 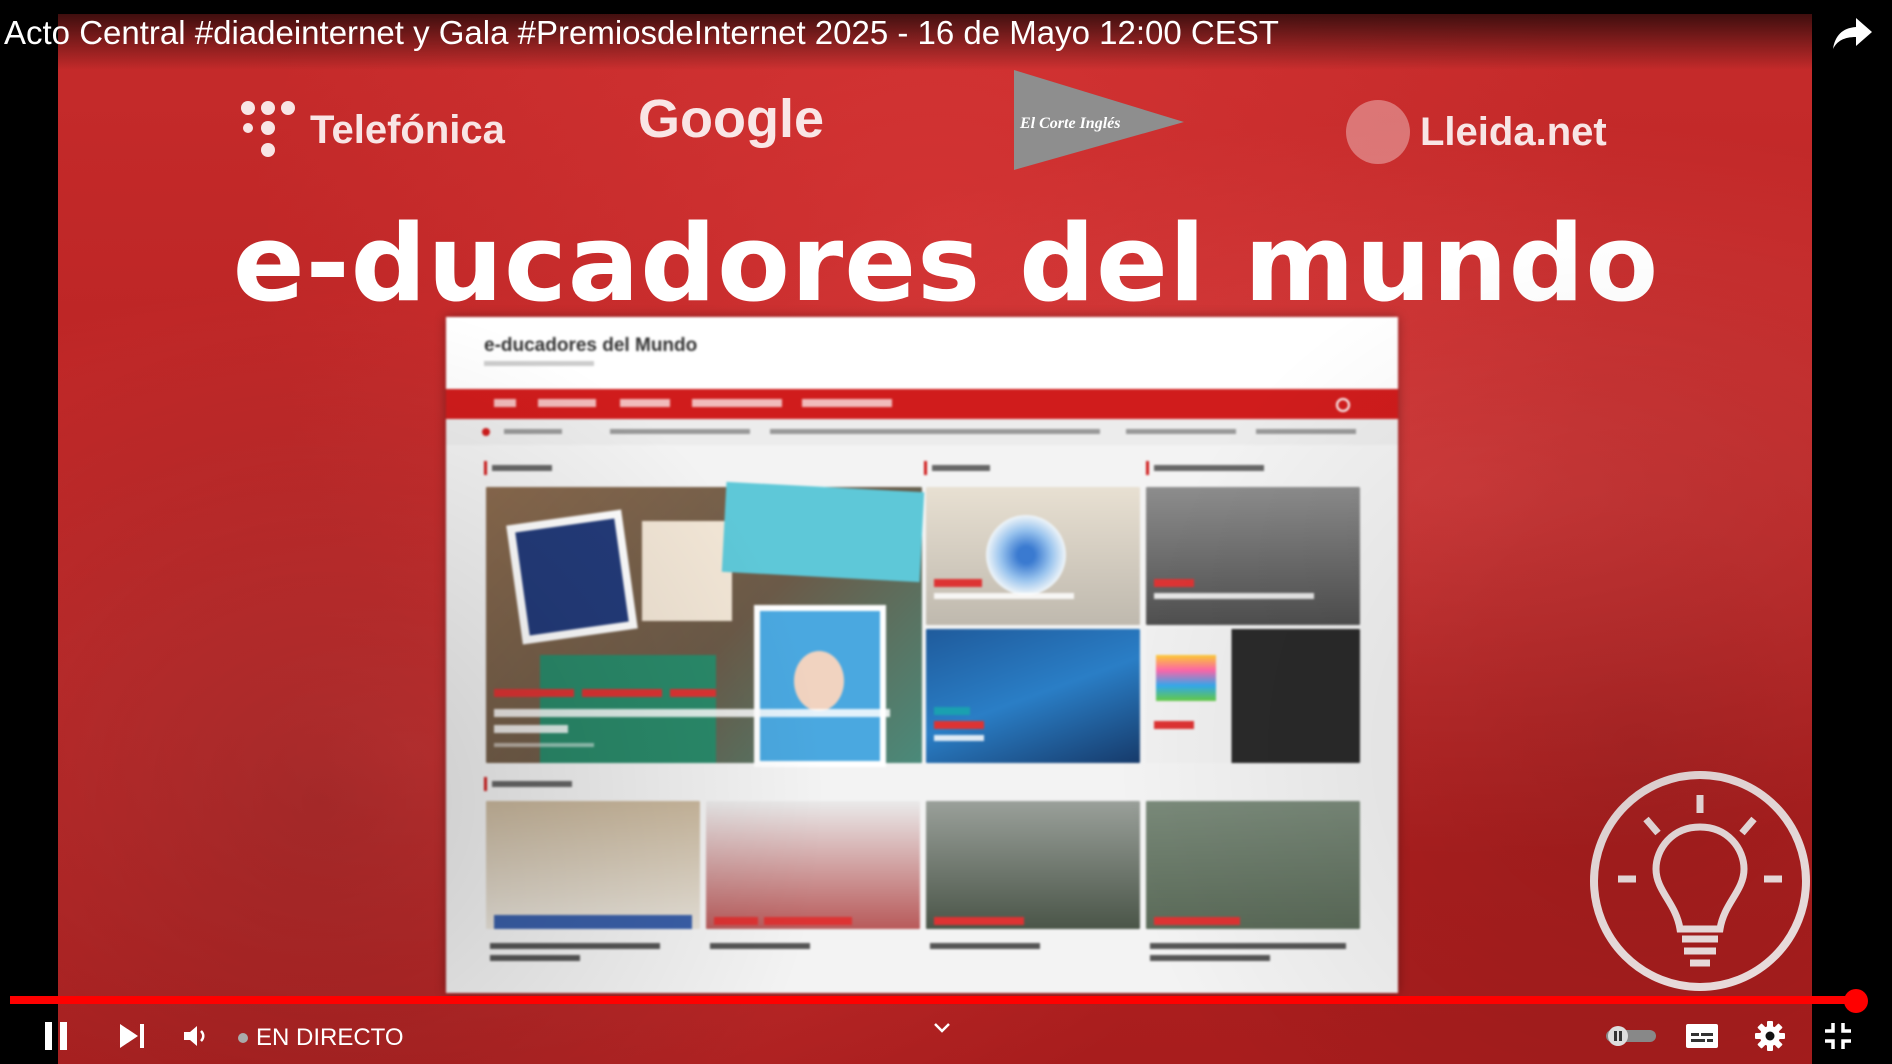 I want to click on scrubber-handle, so click(x=1855, y=1001).